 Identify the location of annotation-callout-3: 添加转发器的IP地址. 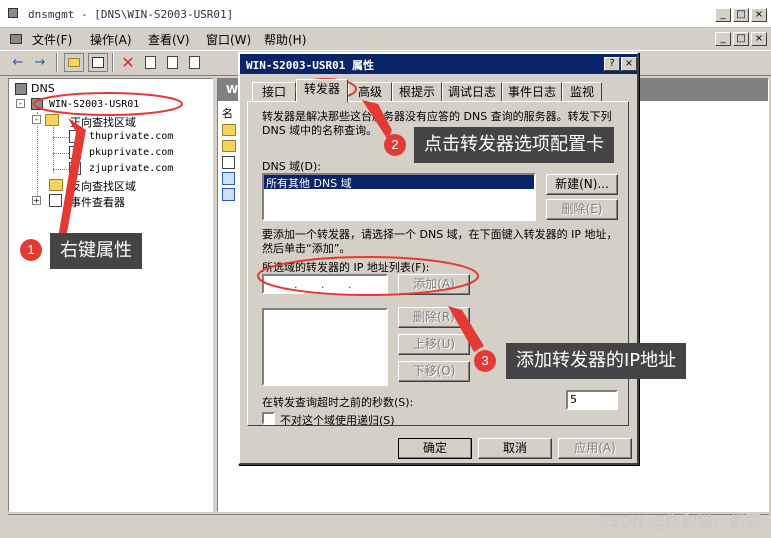
(596, 361).